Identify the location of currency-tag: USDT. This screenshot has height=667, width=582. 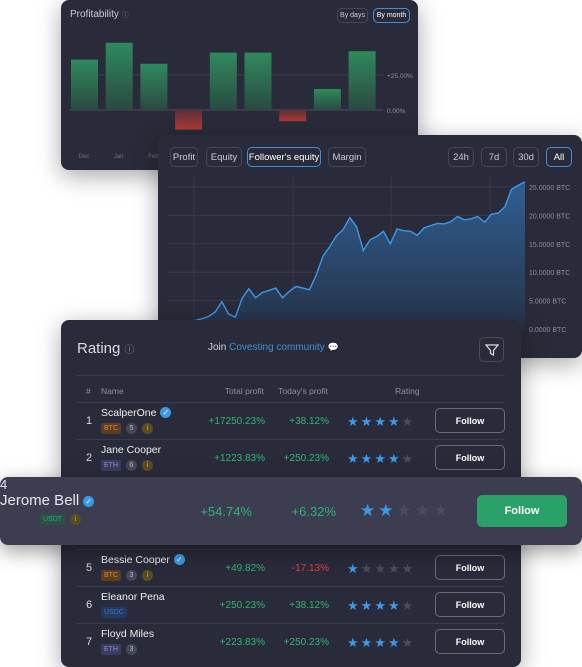
(53, 519).